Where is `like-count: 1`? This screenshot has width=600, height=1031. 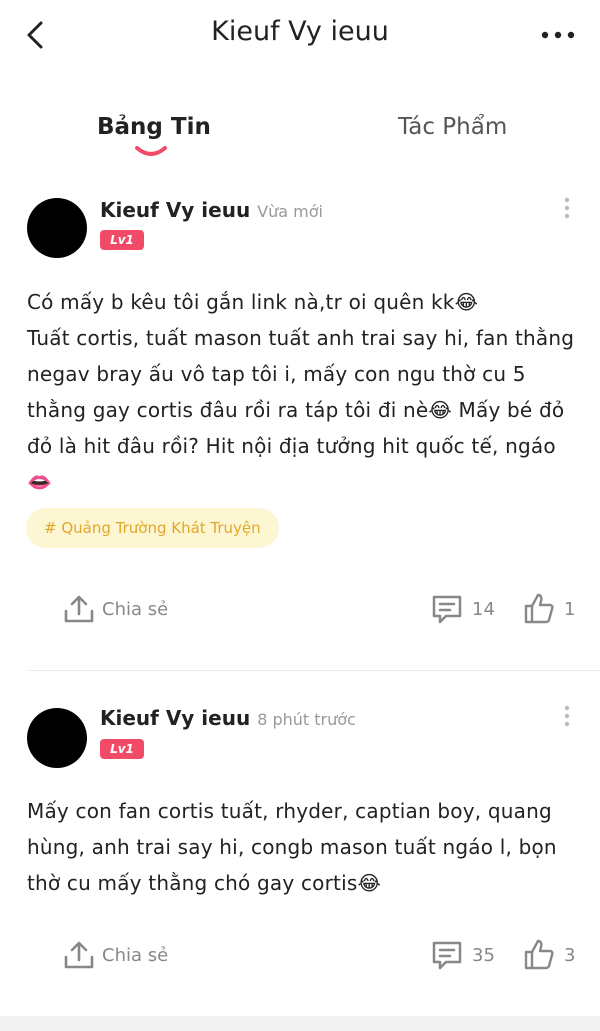 like-count: 1 is located at coordinates (570, 609).